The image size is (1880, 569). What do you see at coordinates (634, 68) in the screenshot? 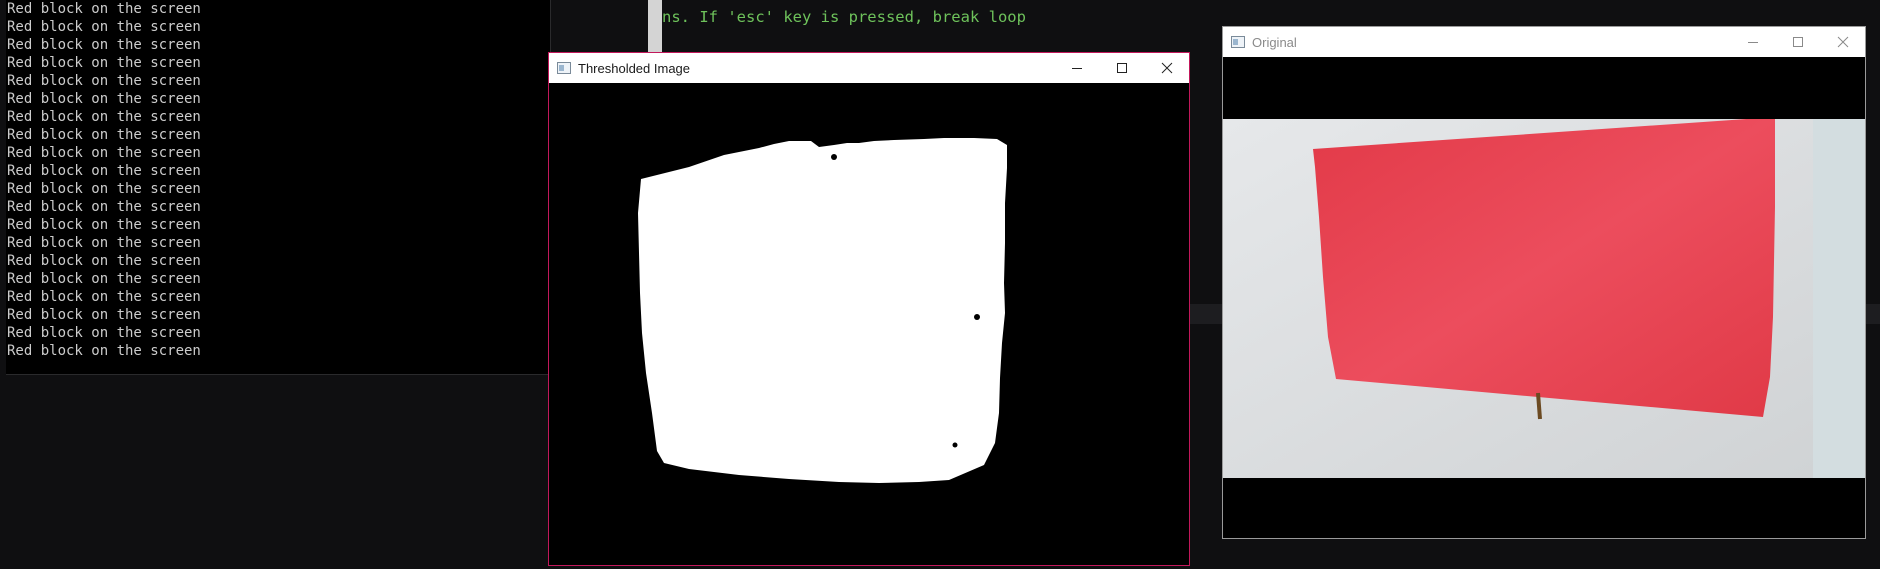
I see `window-title: Thresholded Image` at bounding box center [634, 68].